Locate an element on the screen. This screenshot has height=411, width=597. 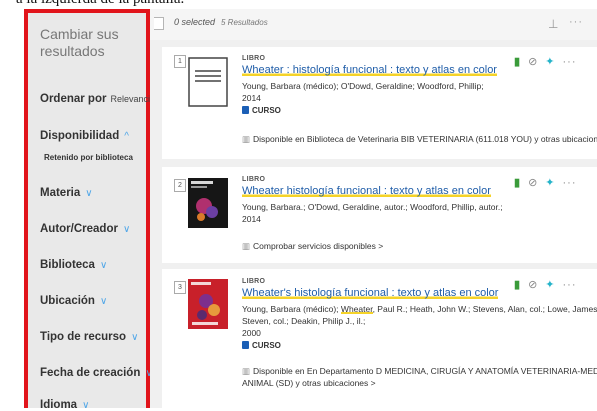
facet-label: Biblioteca is located at coordinates (67, 265).